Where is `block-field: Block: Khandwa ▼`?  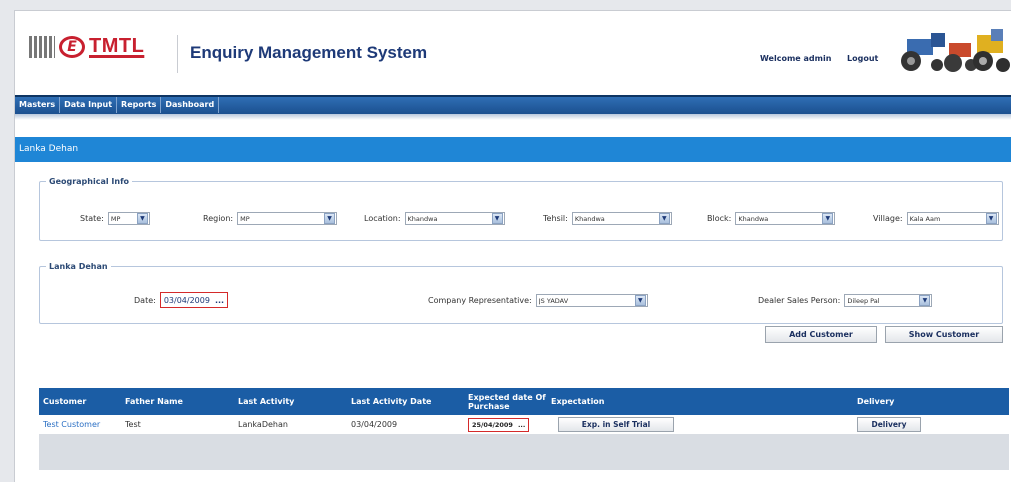 block-field: Block: Khandwa ▼ is located at coordinates (771, 218).